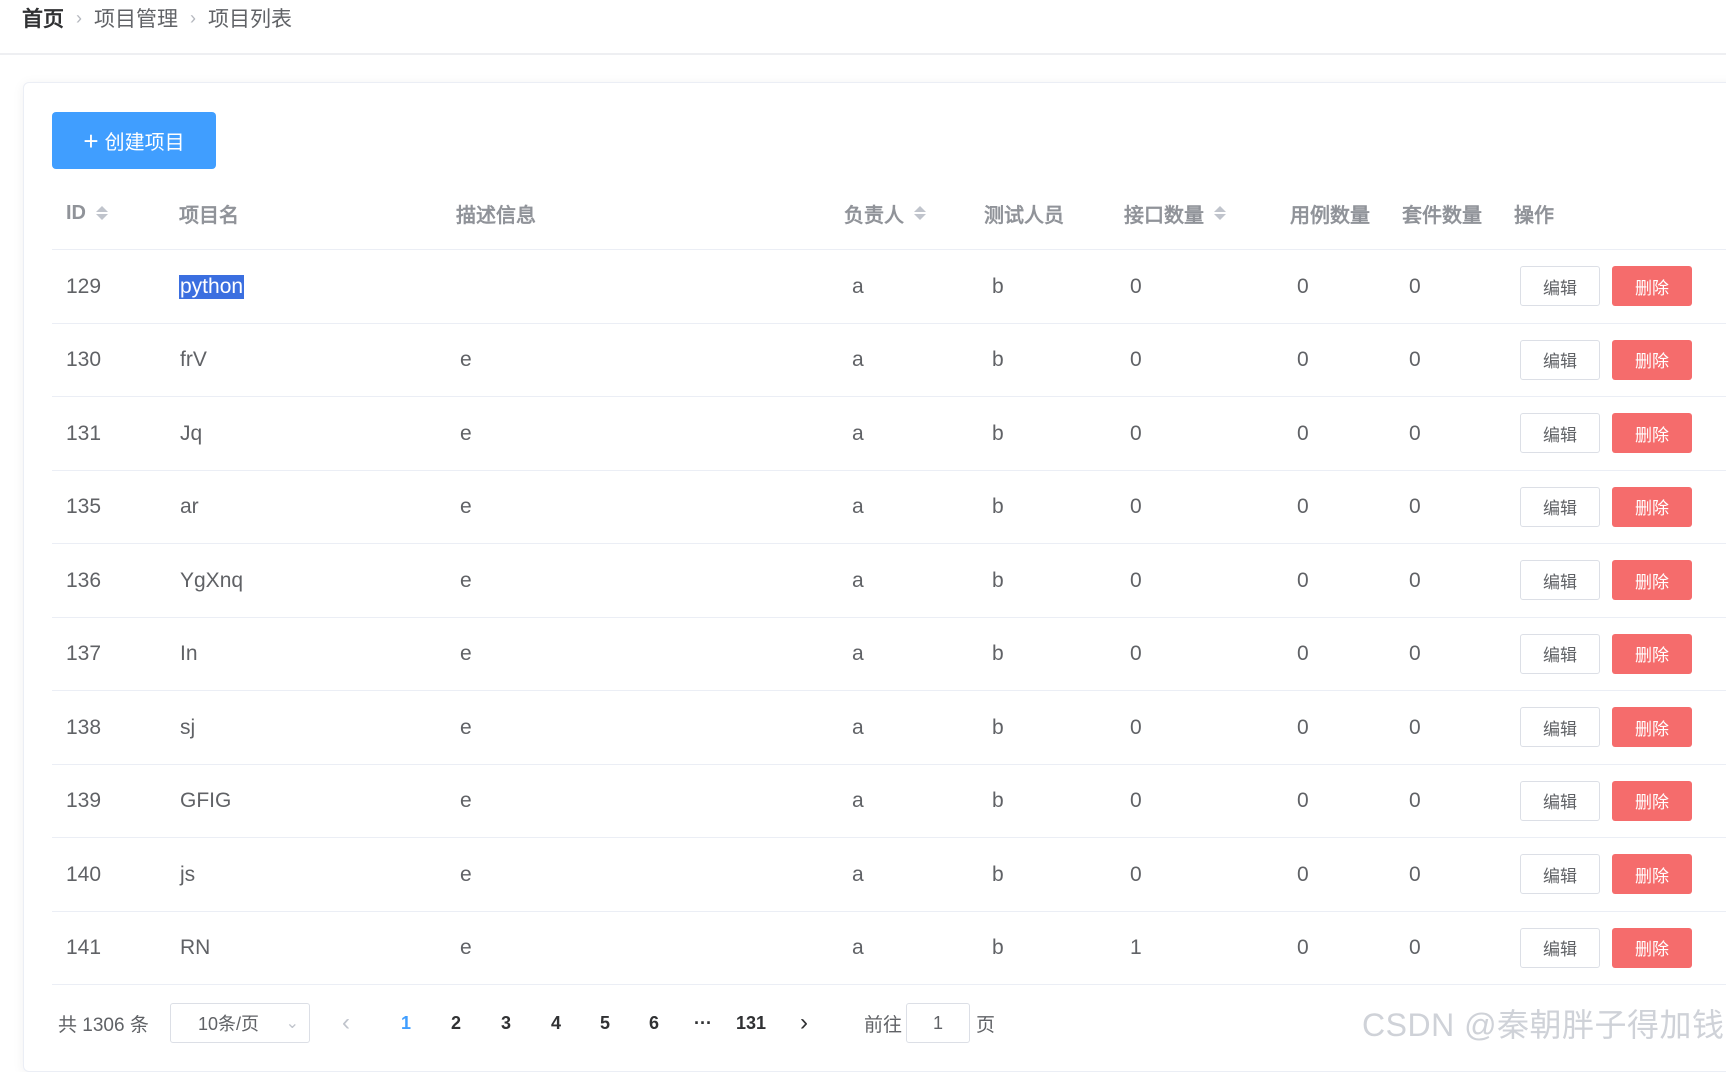 This screenshot has width=1726, height=1072. Describe the element at coordinates (1442, 213) in the screenshot. I see `column-header-suite-count: 套件数量` at that location.